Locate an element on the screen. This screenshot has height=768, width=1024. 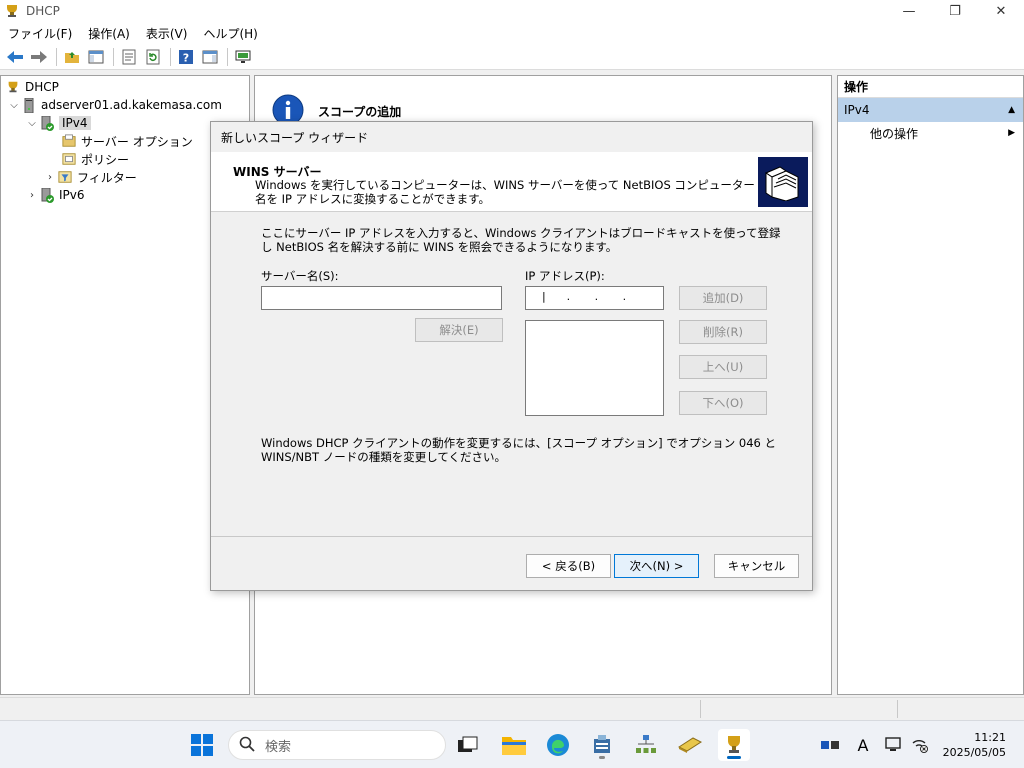
action-item-label: 他の操作 is located at coordinates (894, 133).